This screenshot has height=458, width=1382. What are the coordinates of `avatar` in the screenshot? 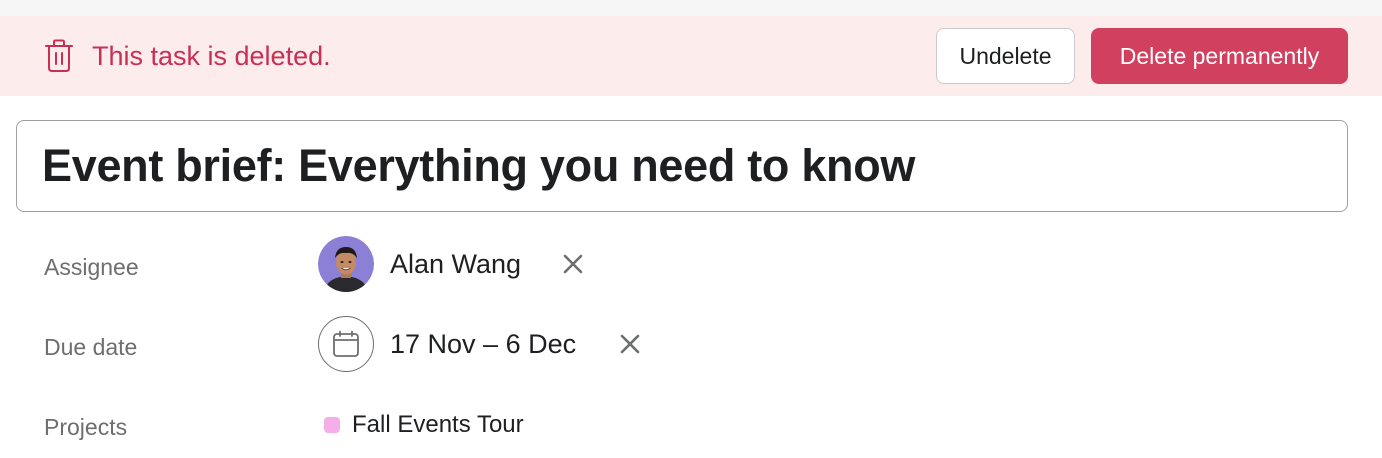 It's located at (346, 264).